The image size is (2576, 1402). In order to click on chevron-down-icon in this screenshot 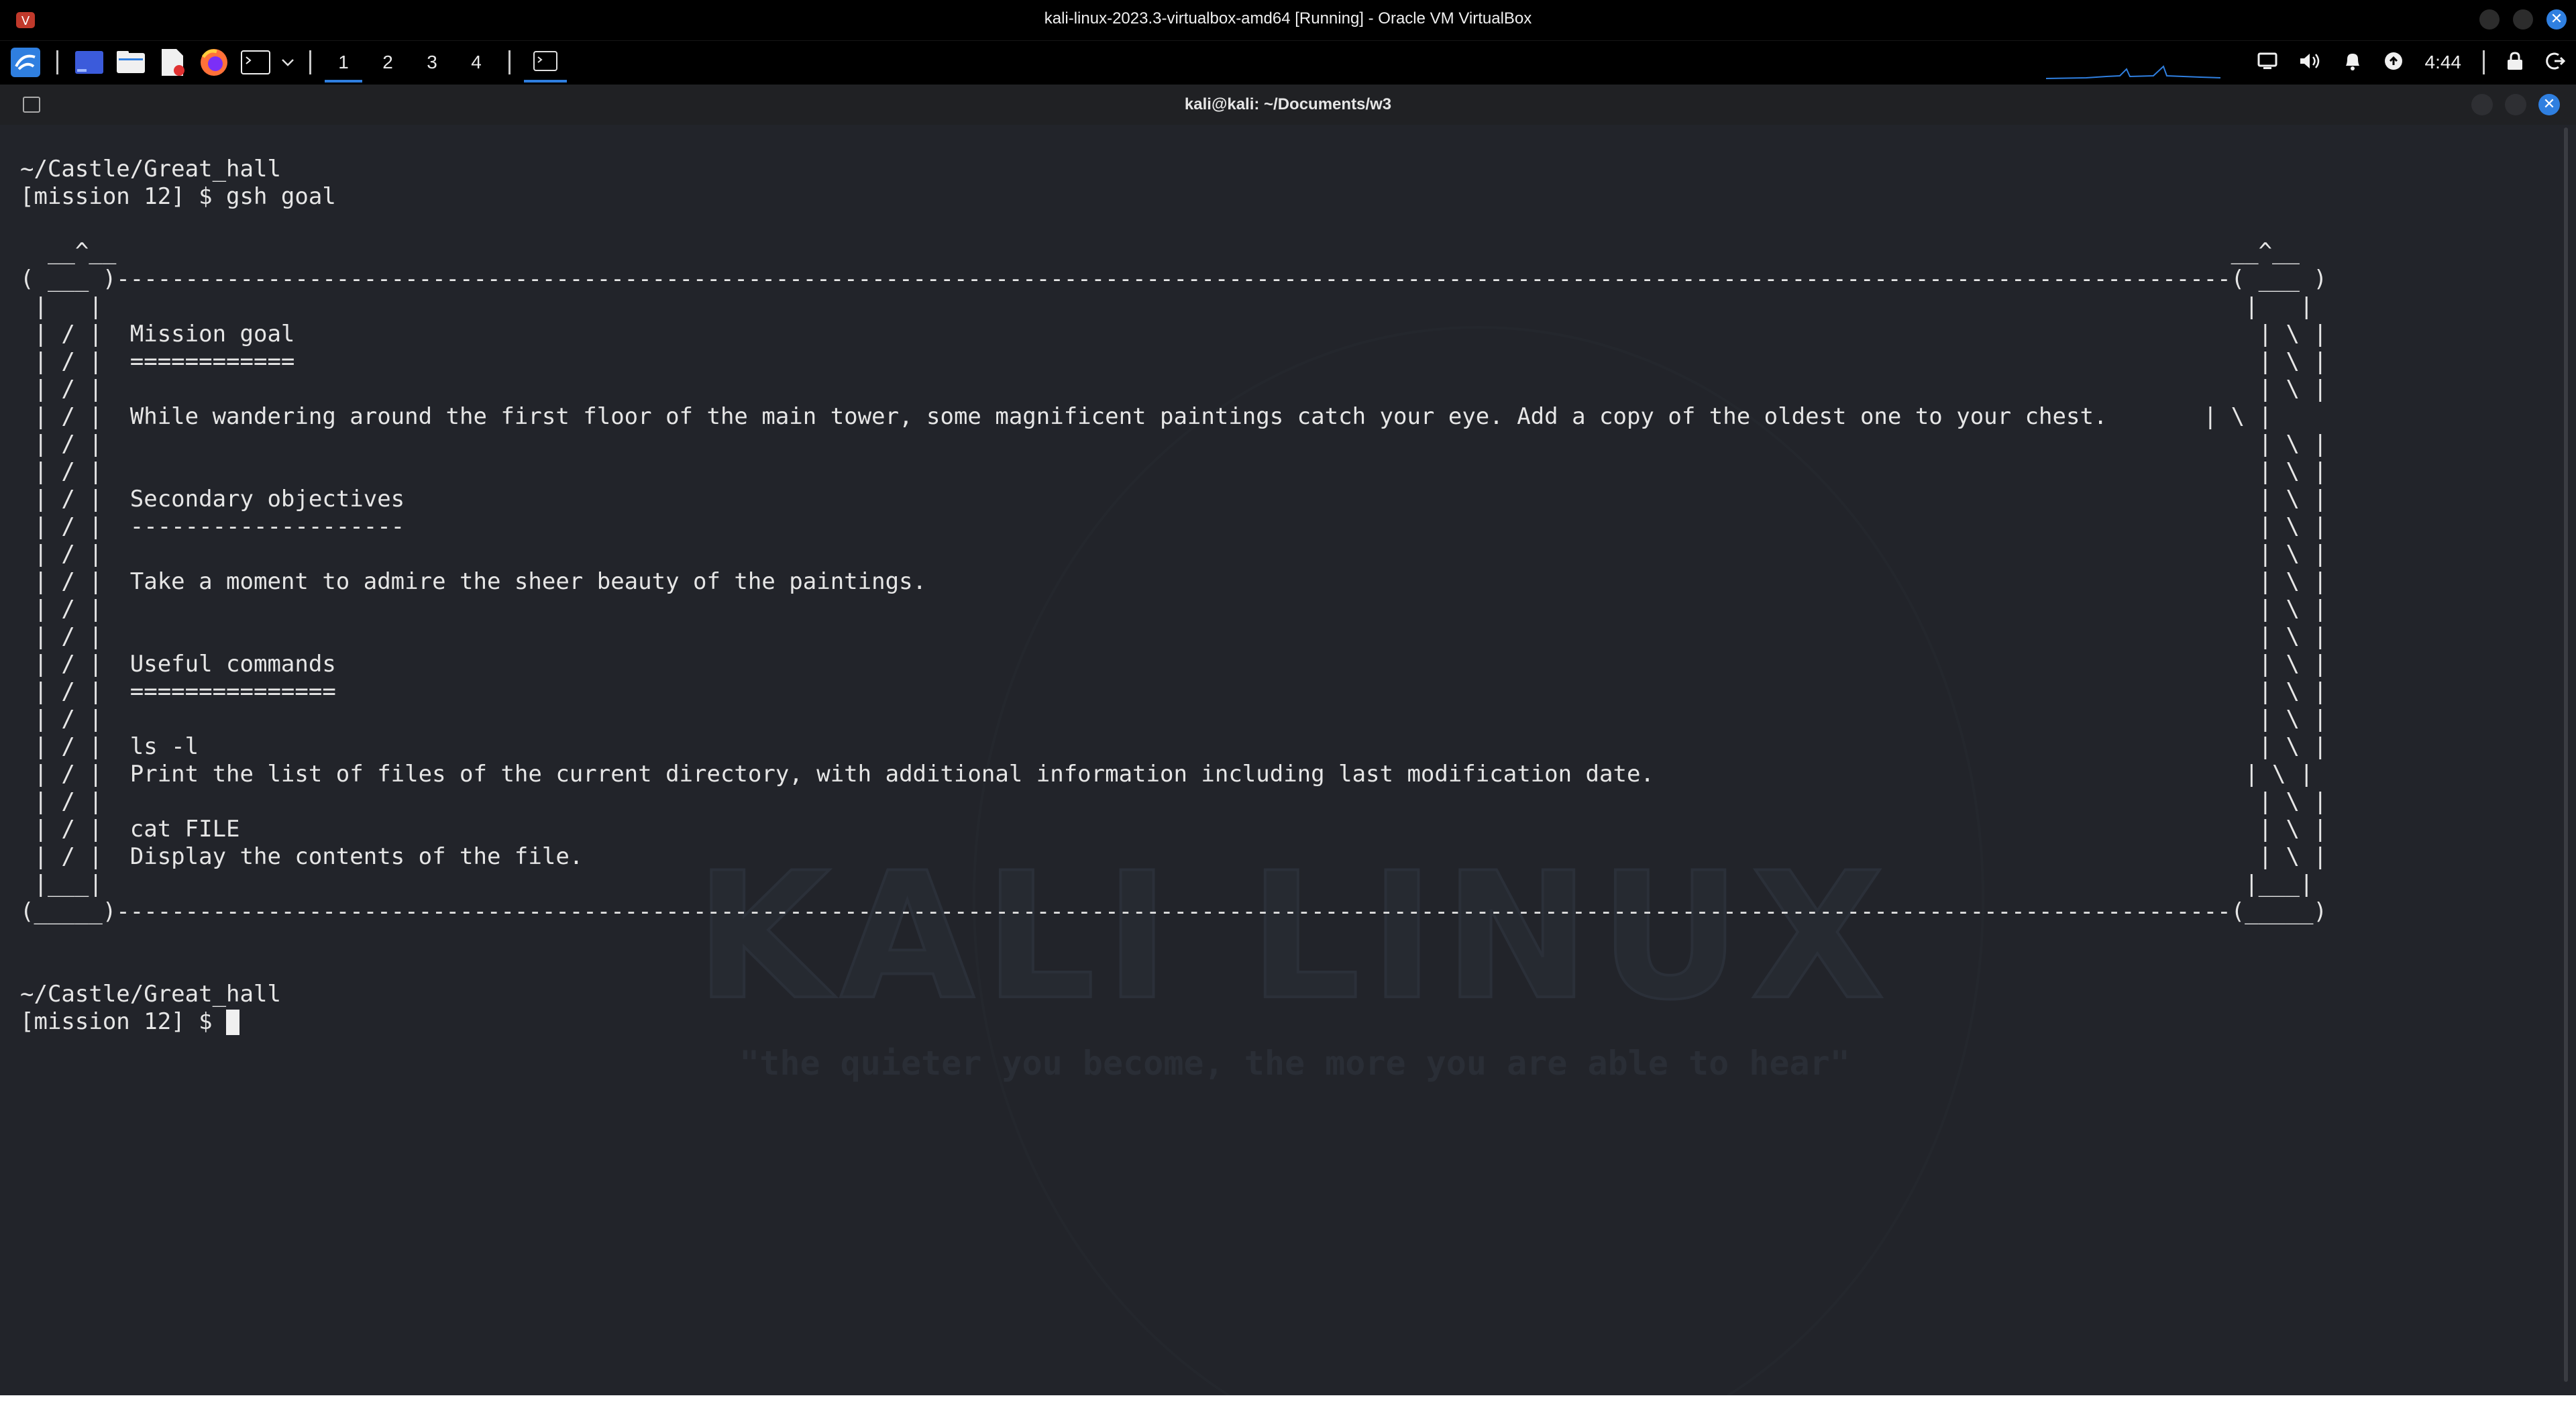, I will do `click(288, 63)`.